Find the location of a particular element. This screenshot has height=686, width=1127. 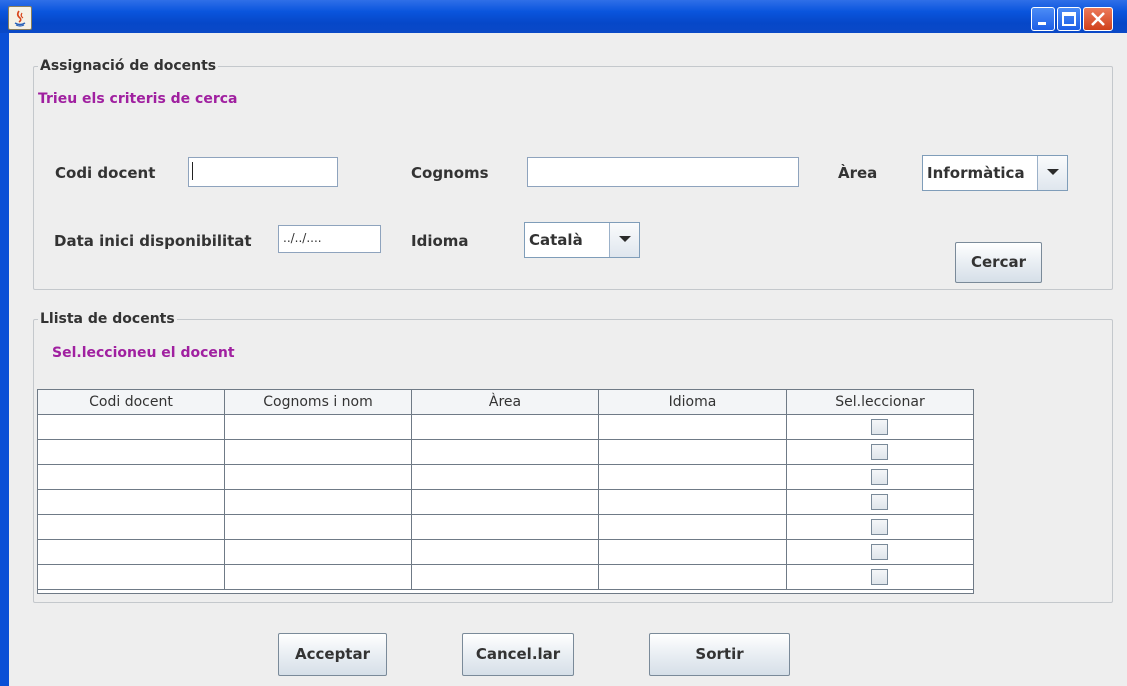

maximize-button is located at coordinates (1069, 19).